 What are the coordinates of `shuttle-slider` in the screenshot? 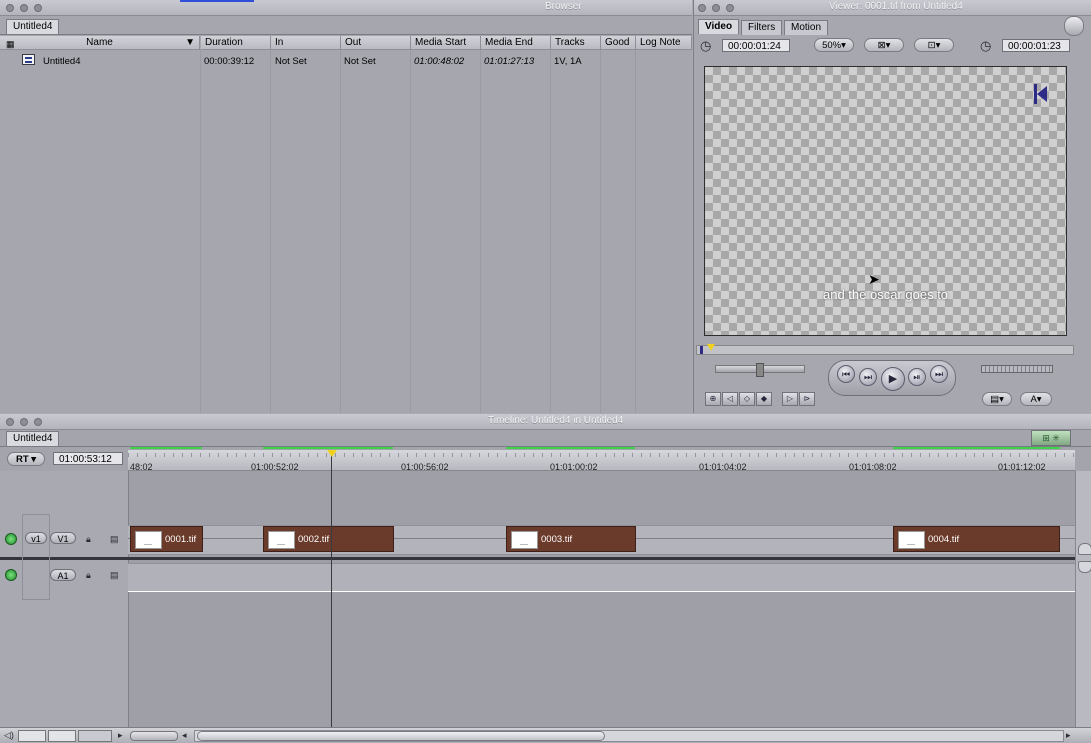 It's located at (760, 370).